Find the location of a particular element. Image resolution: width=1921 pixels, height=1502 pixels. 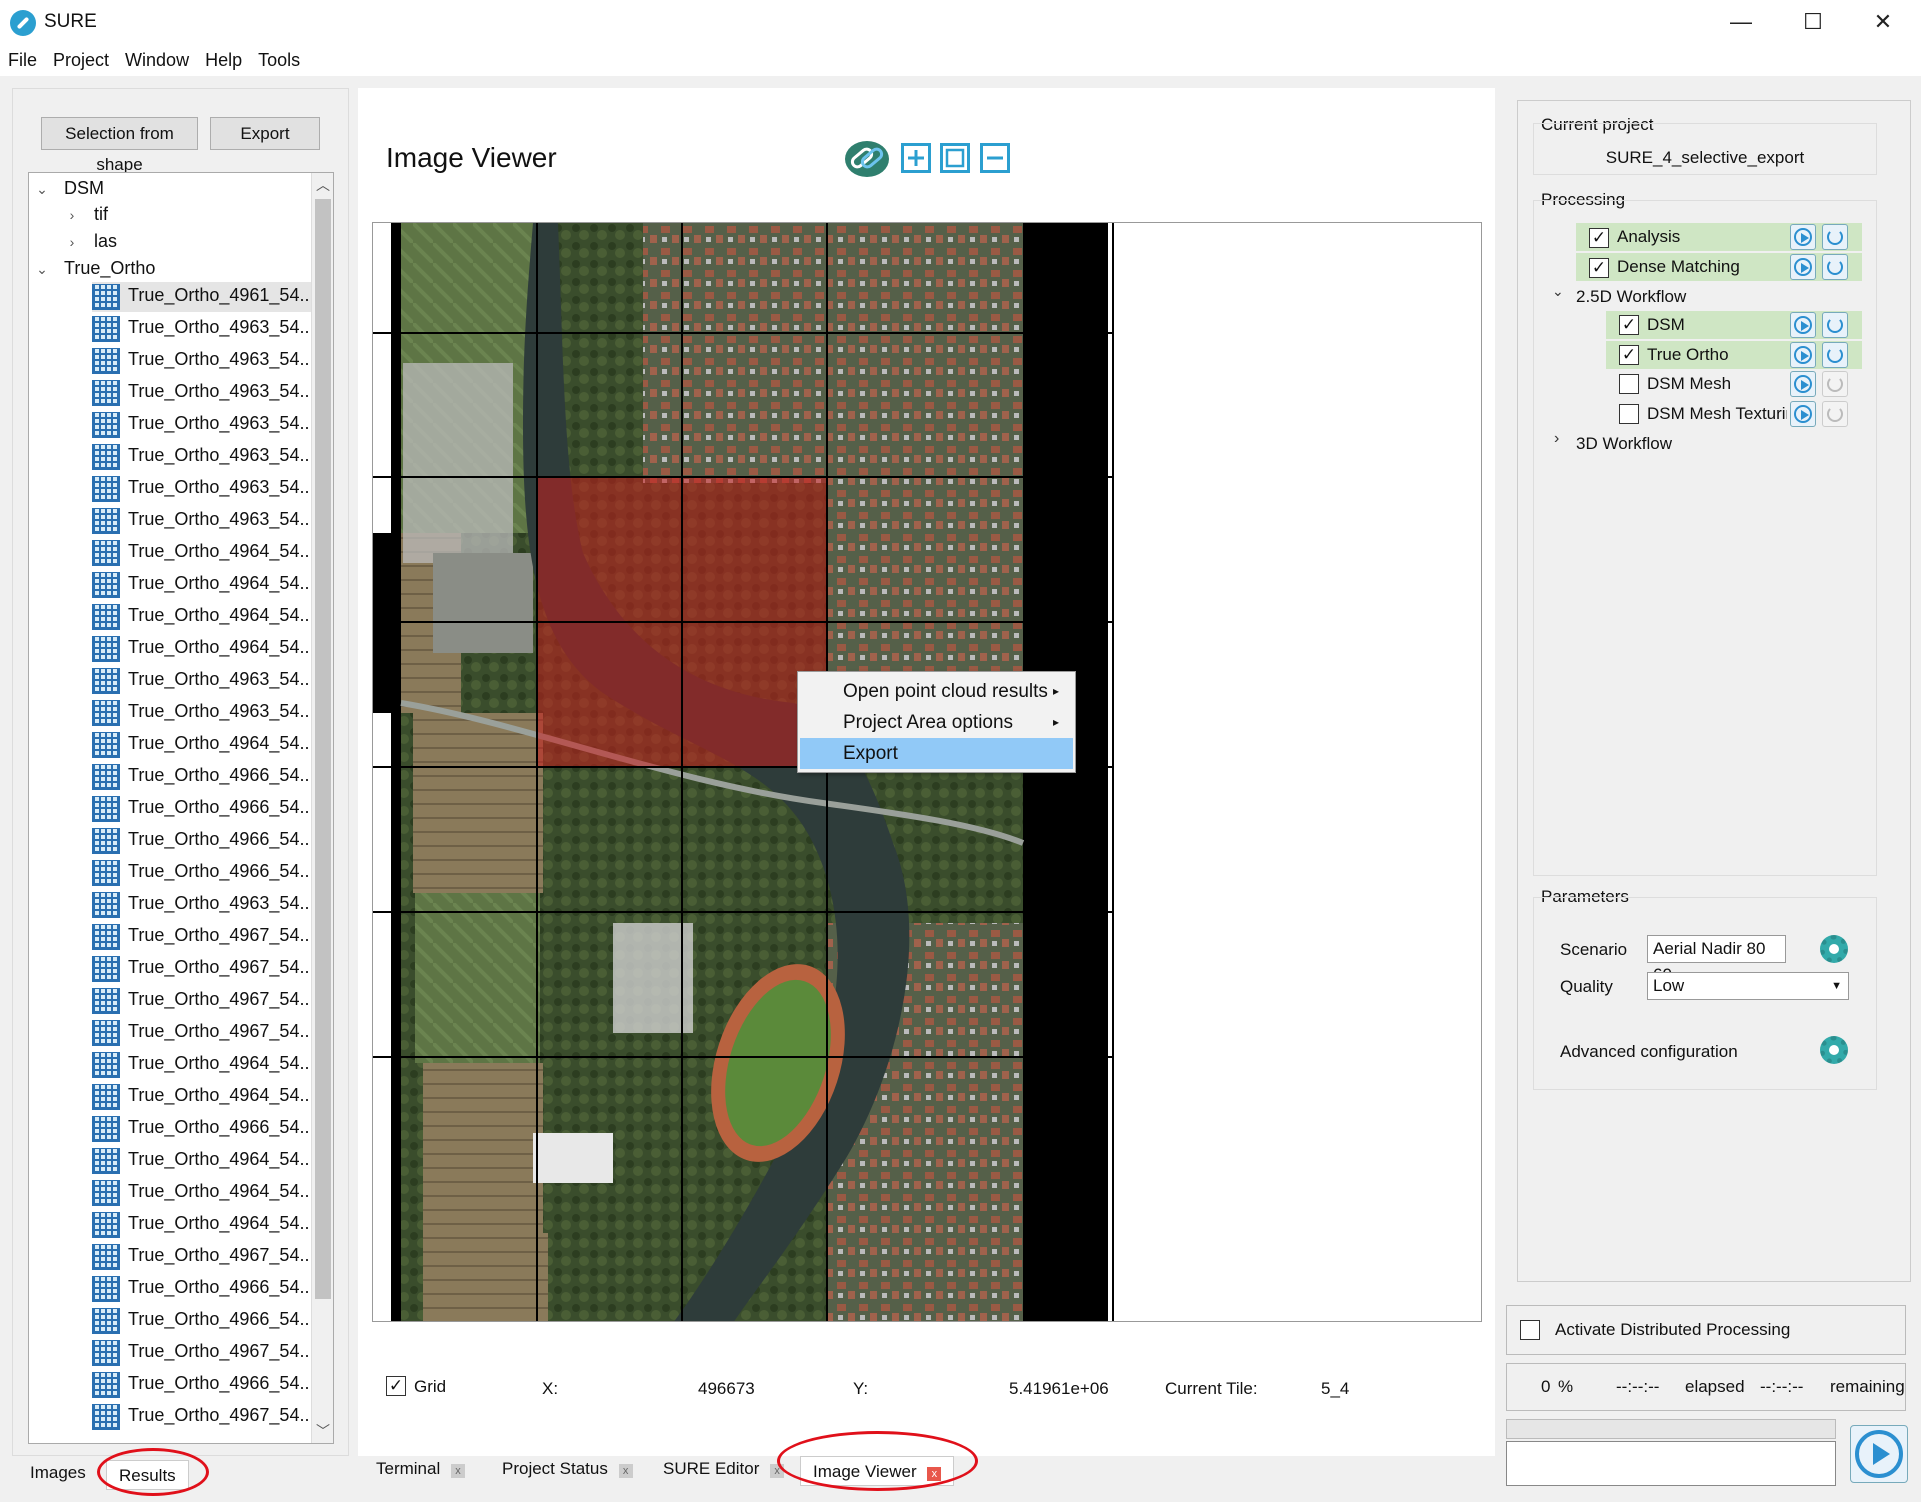

reset-analysis-icon is located at coordinates (1835, 237).